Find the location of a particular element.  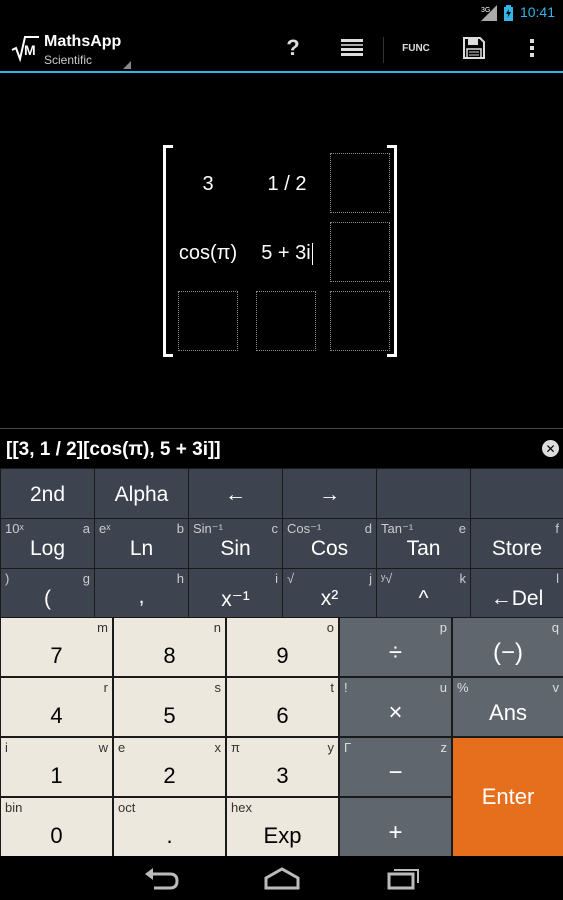

cursor-left-key: ← is located at coordinates (235, 493).